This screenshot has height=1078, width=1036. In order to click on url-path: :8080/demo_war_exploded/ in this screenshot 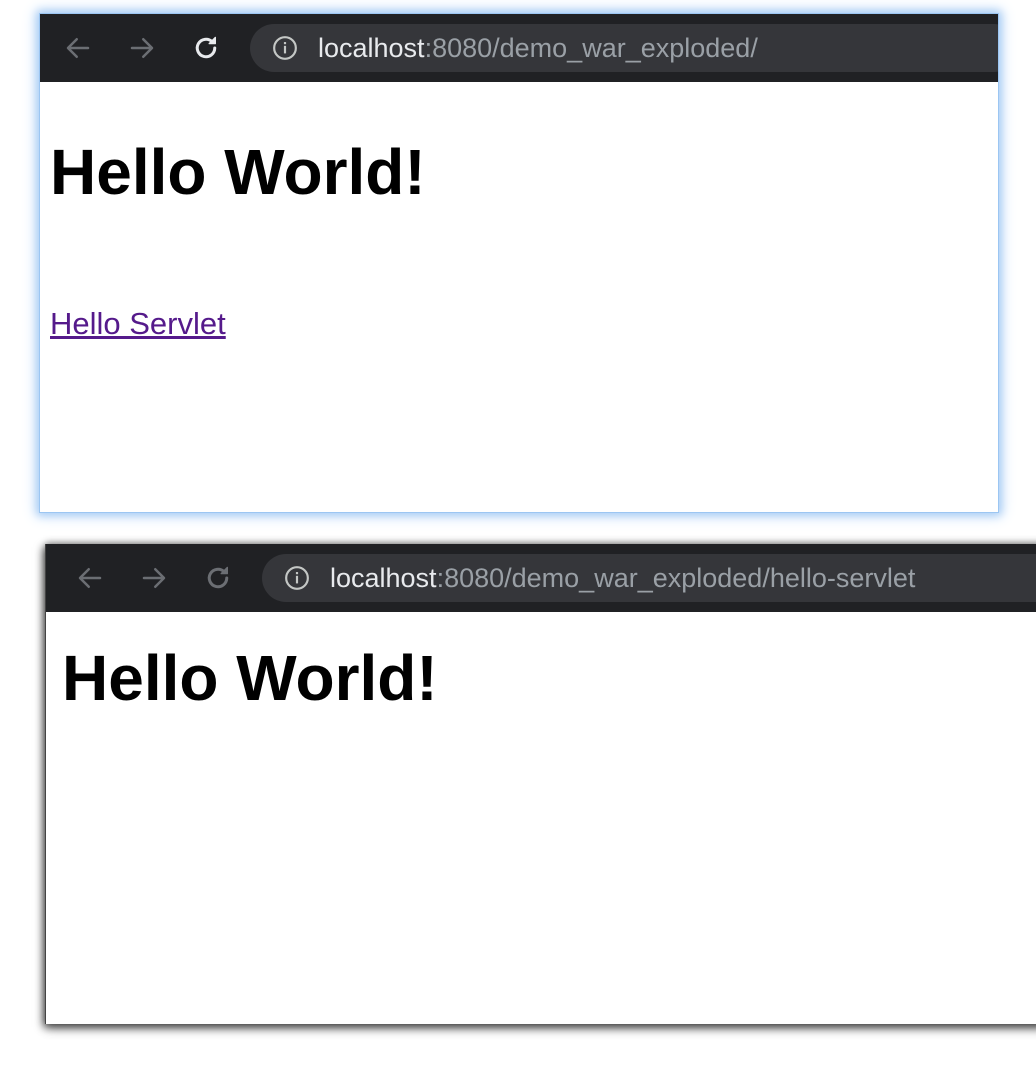, I will do `click(591, 48)`.